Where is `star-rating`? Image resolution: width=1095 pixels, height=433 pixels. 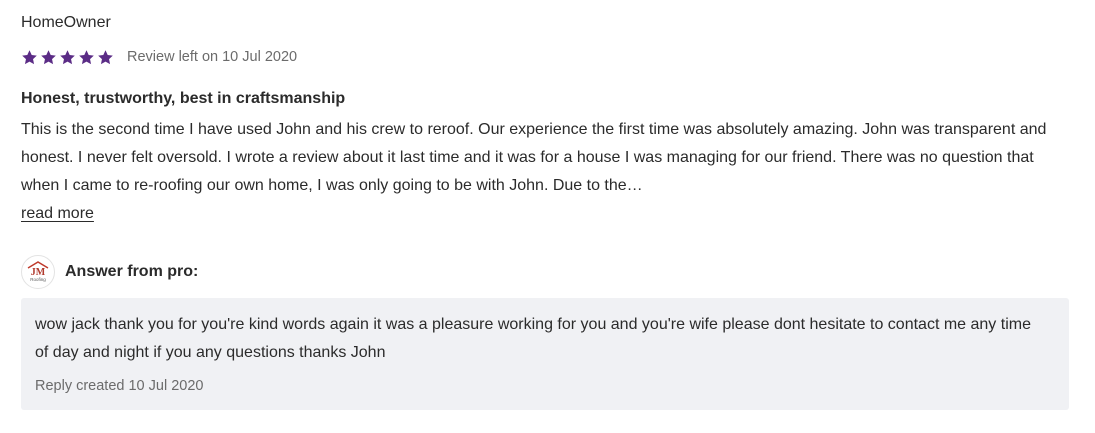 star-rating is located at coordinates (68, 57).